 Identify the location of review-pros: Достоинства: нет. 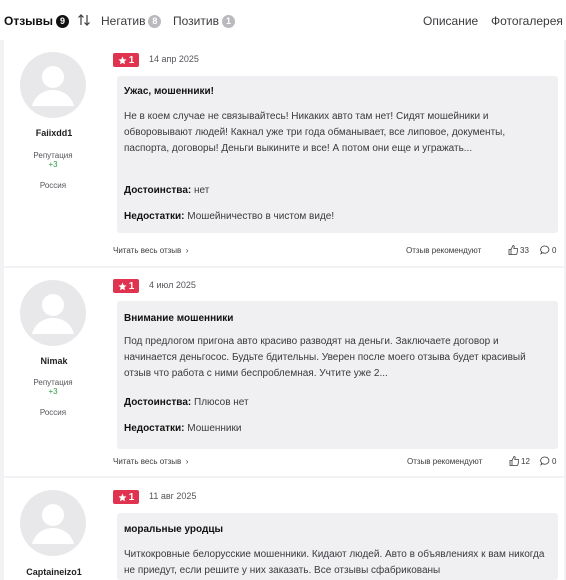
(166, 190).